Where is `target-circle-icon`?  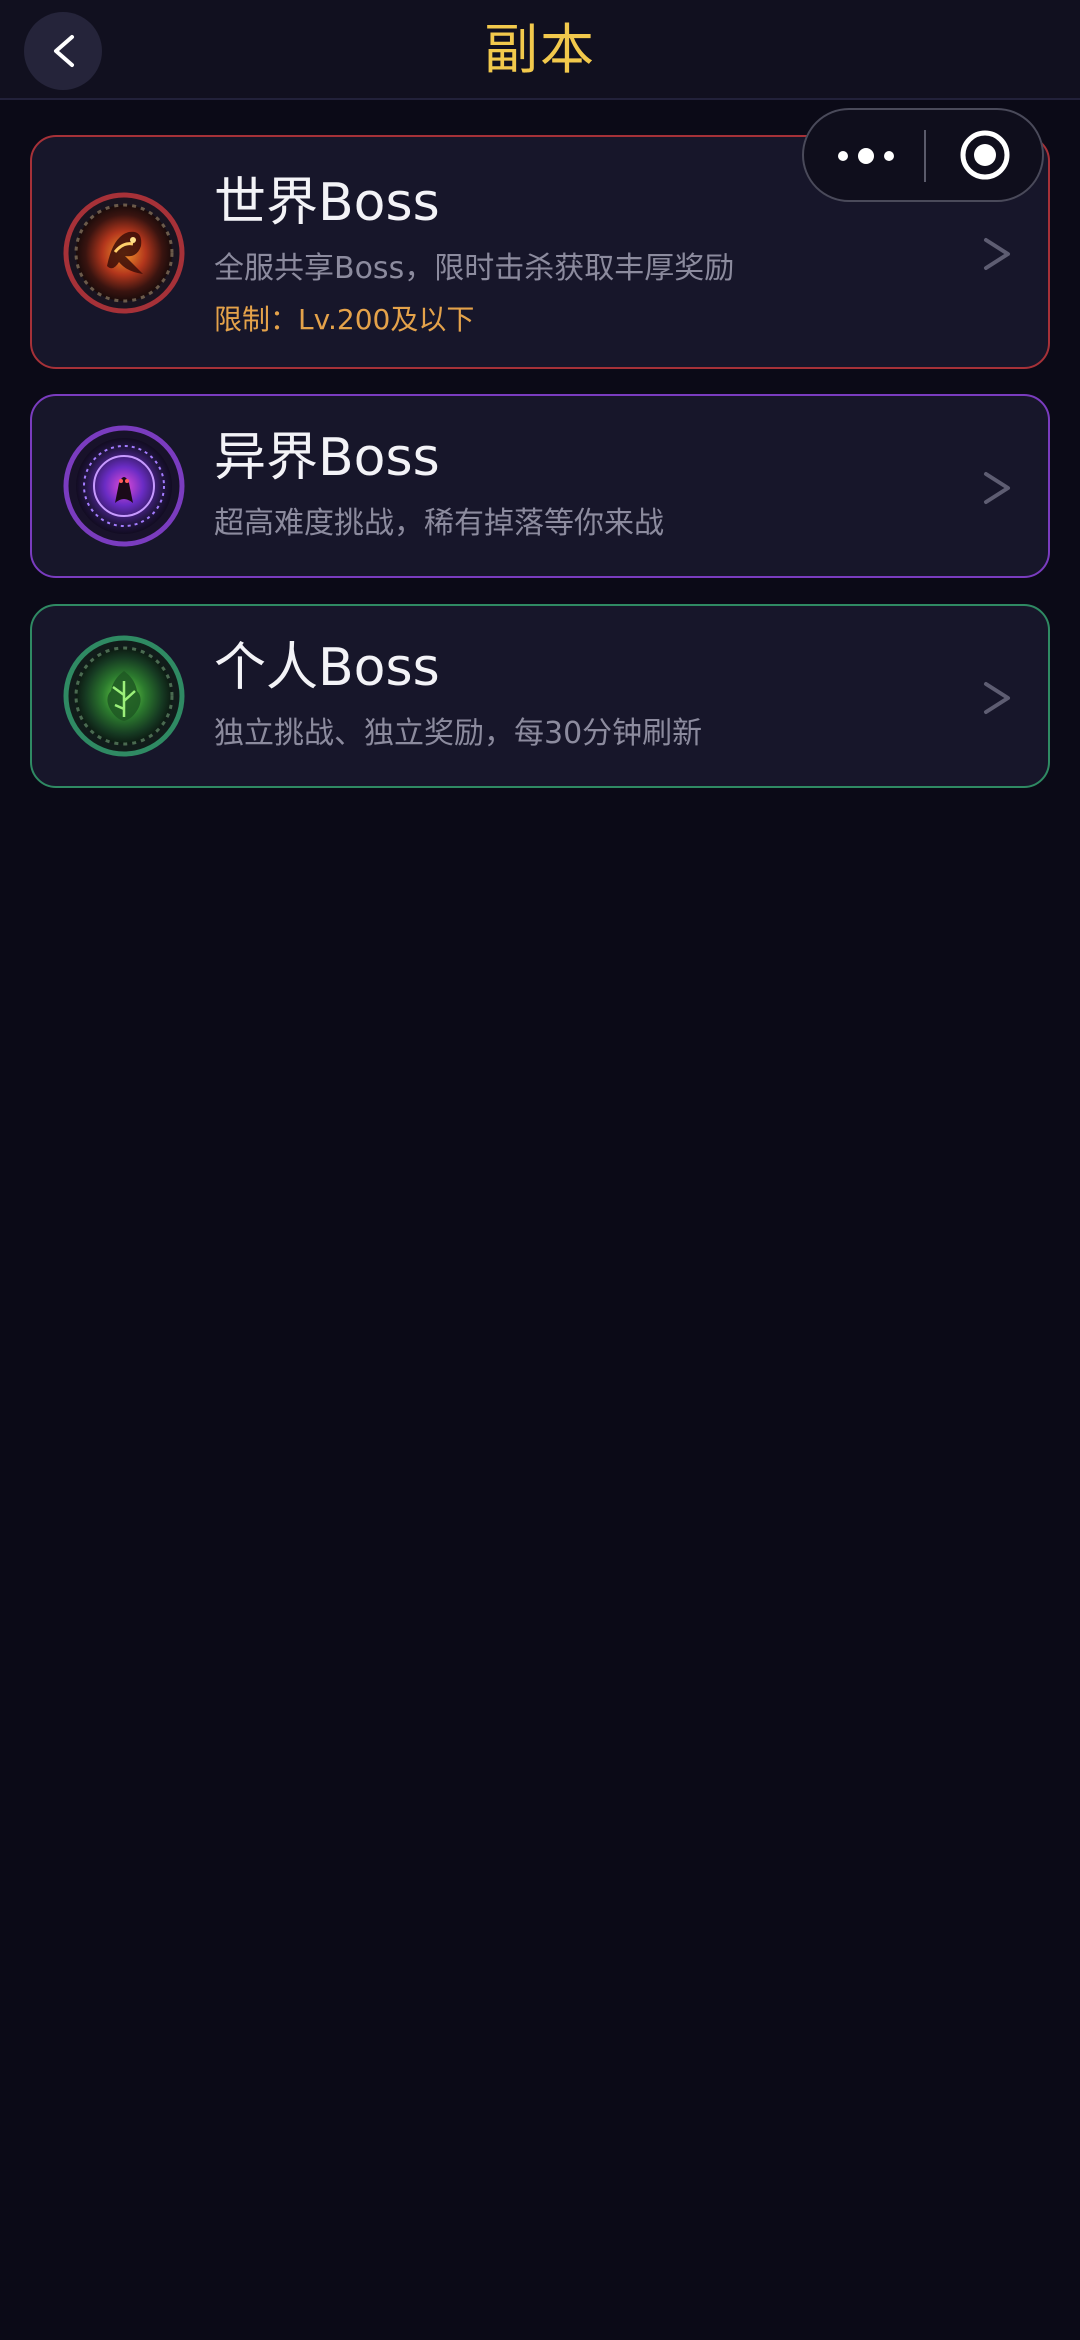 target-circle-icon is located at coordinates (985, 155).